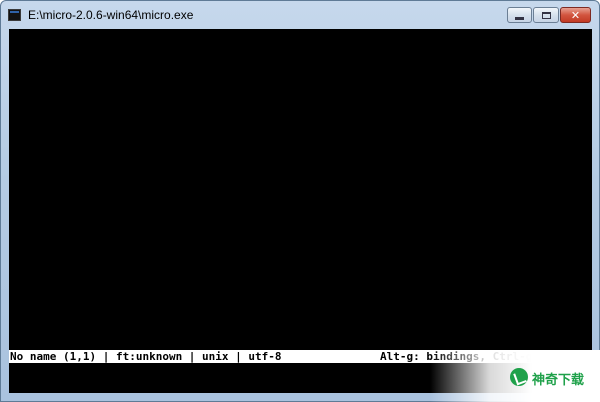 The image size is (600, 402). What do you see at coordinates (519, 377) in the screenshot?
I see `watermark-logo-icon` at bounding box center [519, 377].